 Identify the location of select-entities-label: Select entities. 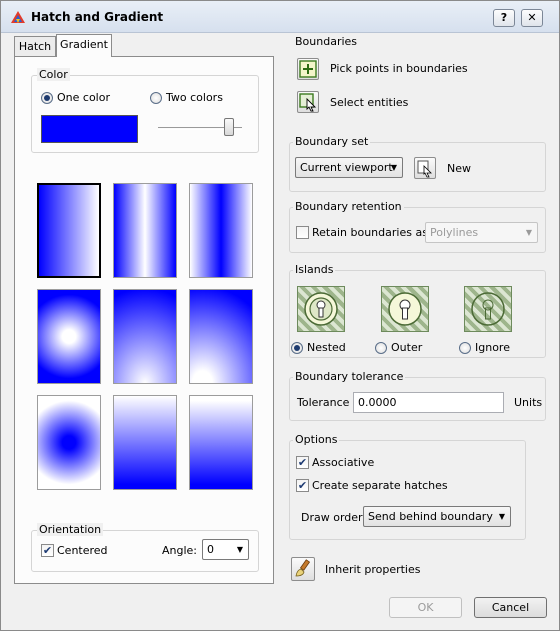
(369, 102).